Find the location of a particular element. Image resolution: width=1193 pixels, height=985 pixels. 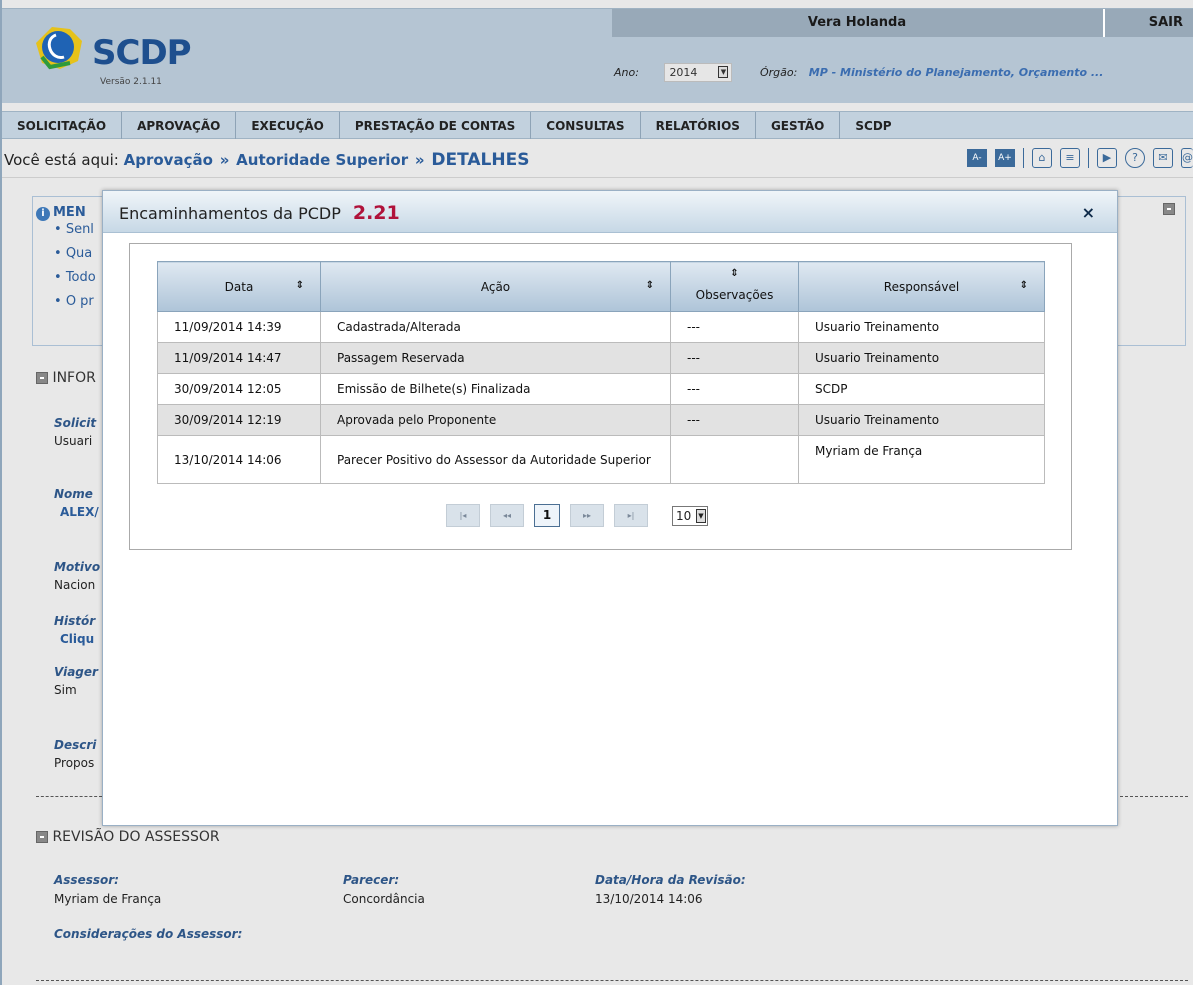

logo-emblem-icon is located at coordinates (59, 48).